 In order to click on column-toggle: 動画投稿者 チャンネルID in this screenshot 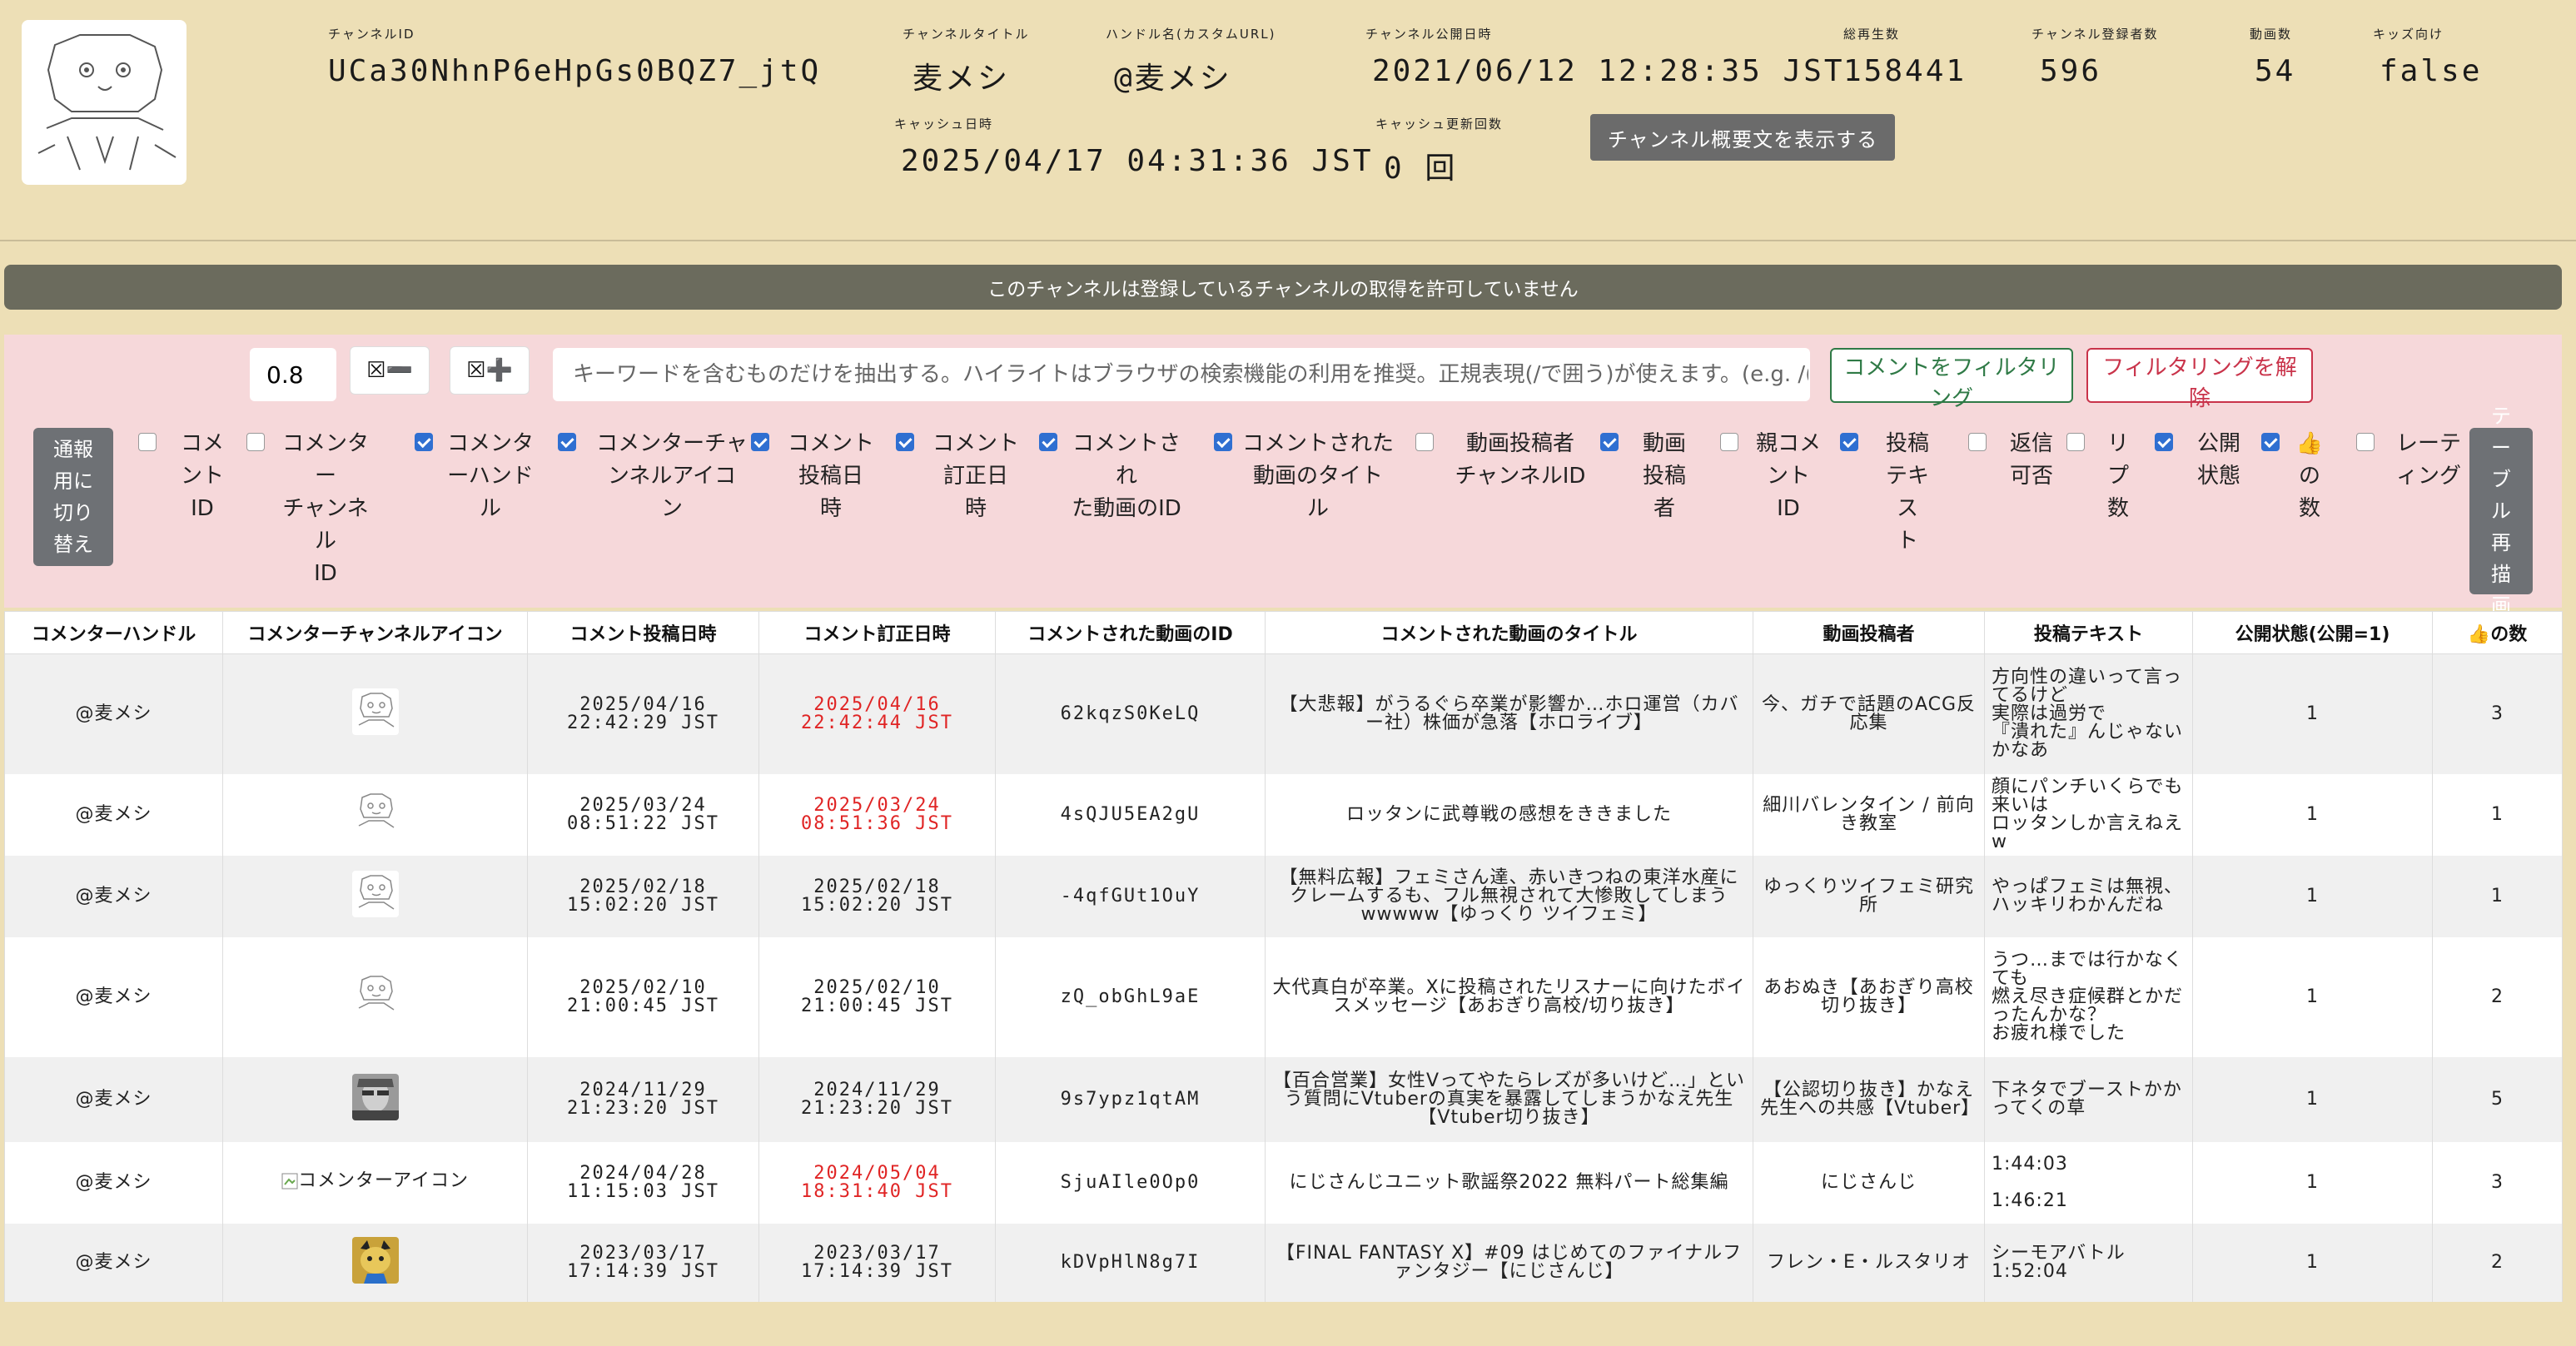, I will do `click(1507, 460)`.